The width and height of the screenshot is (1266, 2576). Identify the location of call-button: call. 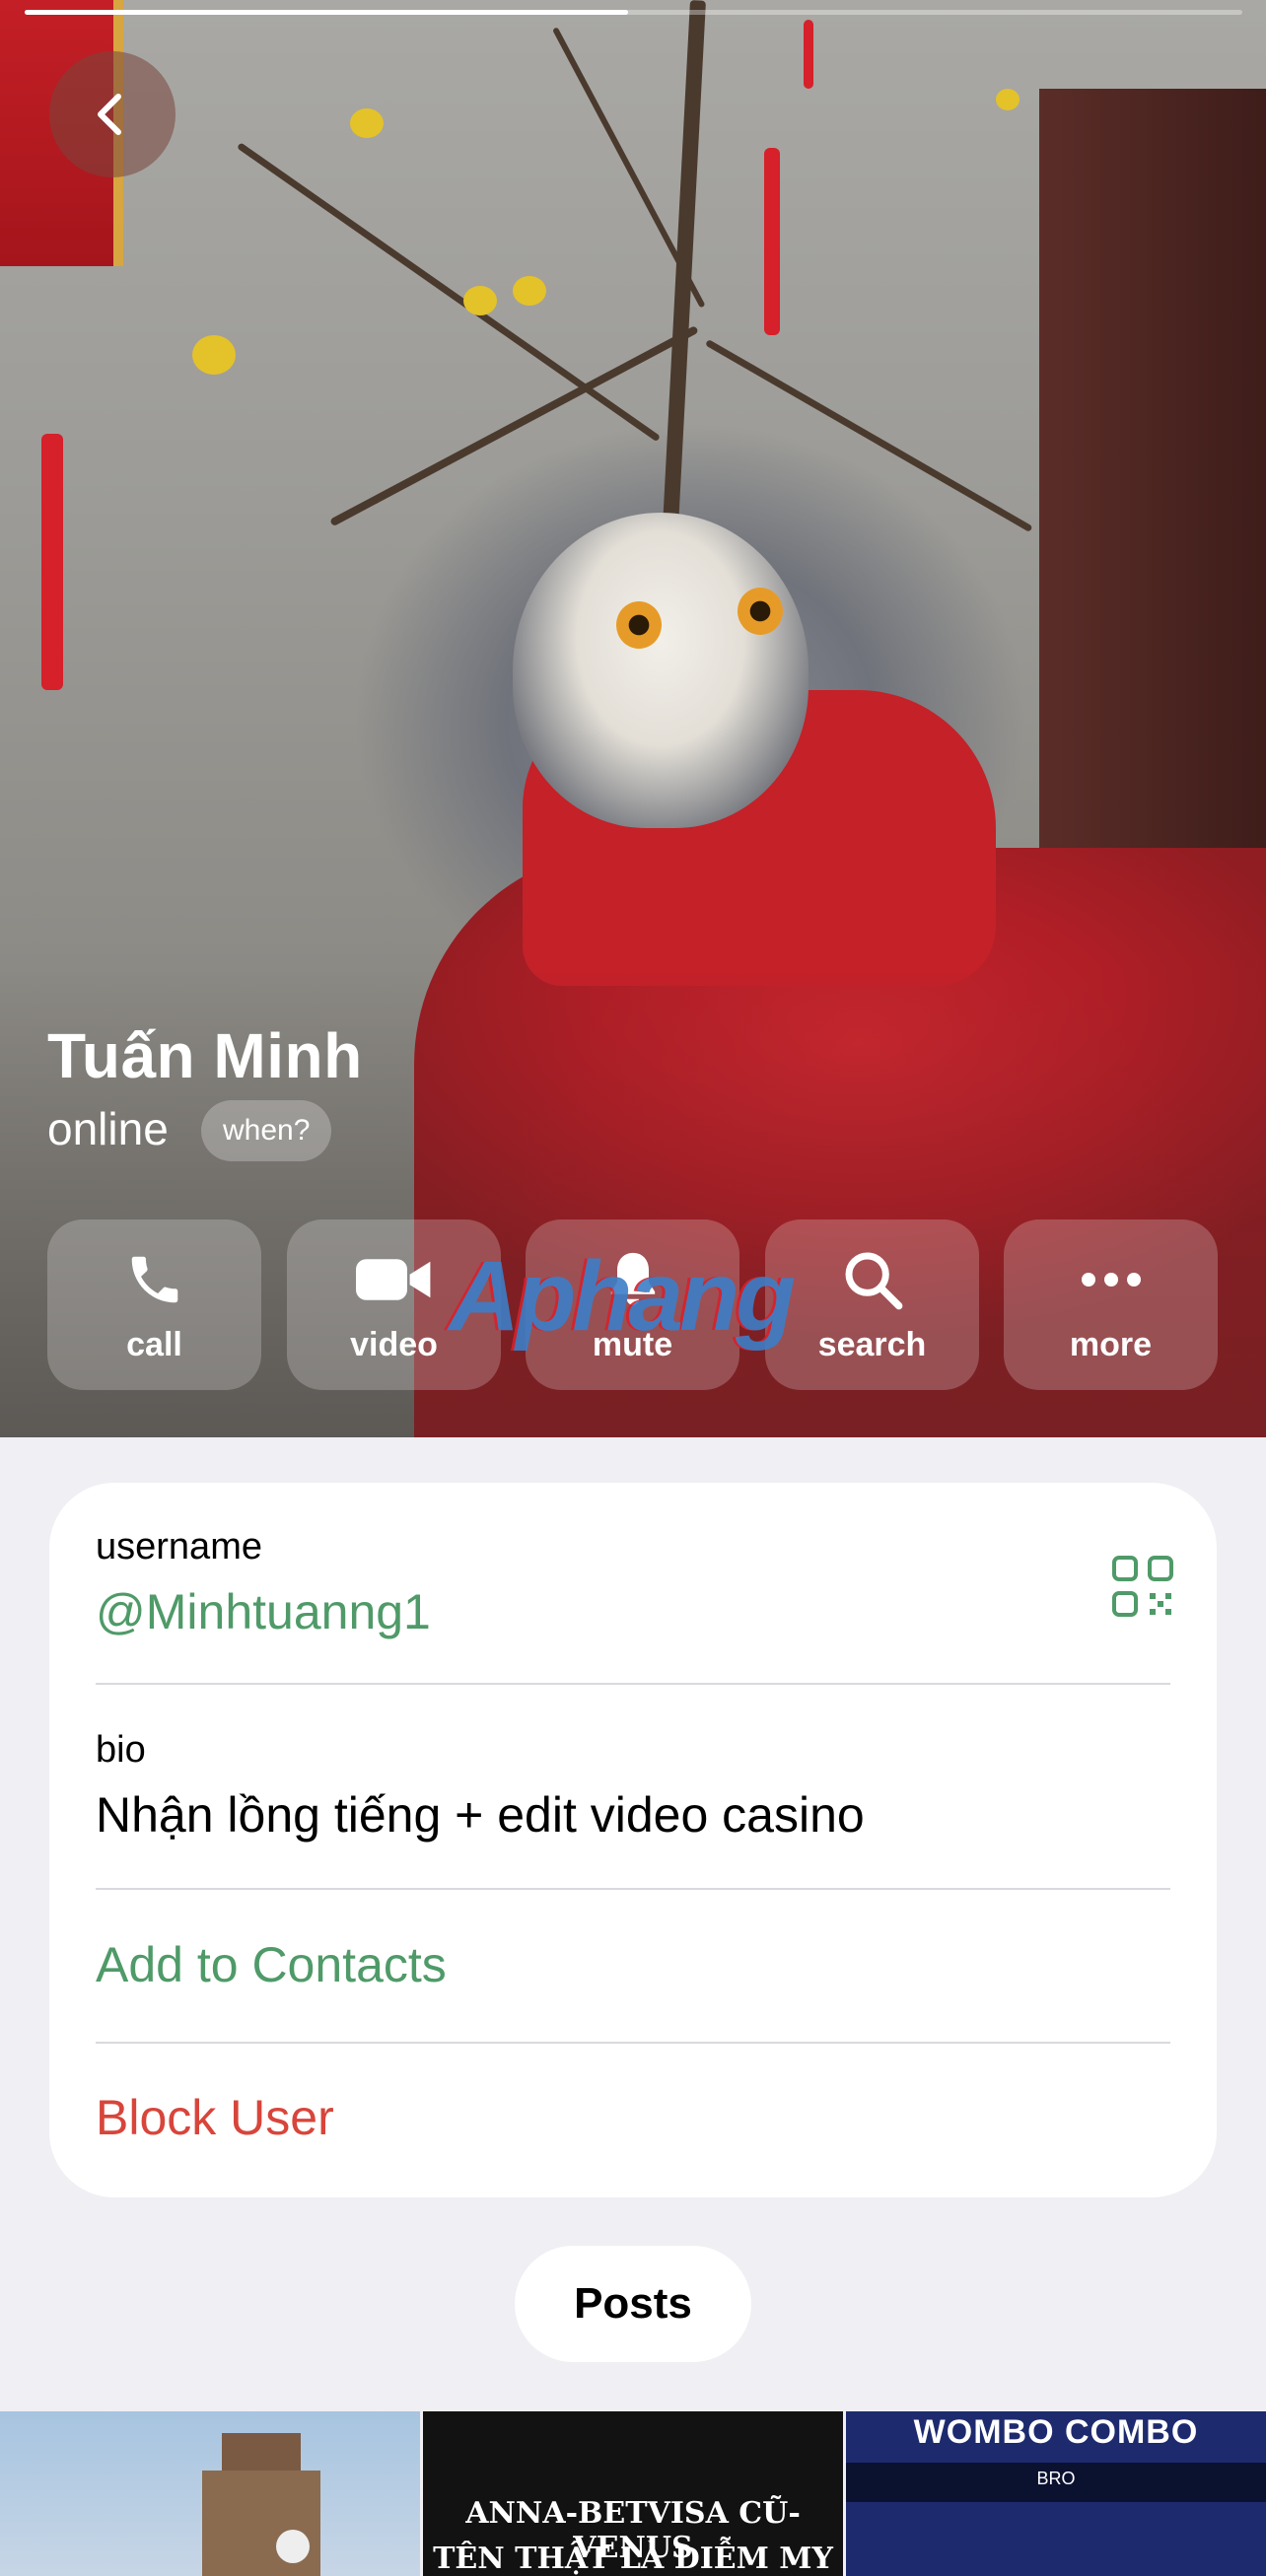
(154, 1305).